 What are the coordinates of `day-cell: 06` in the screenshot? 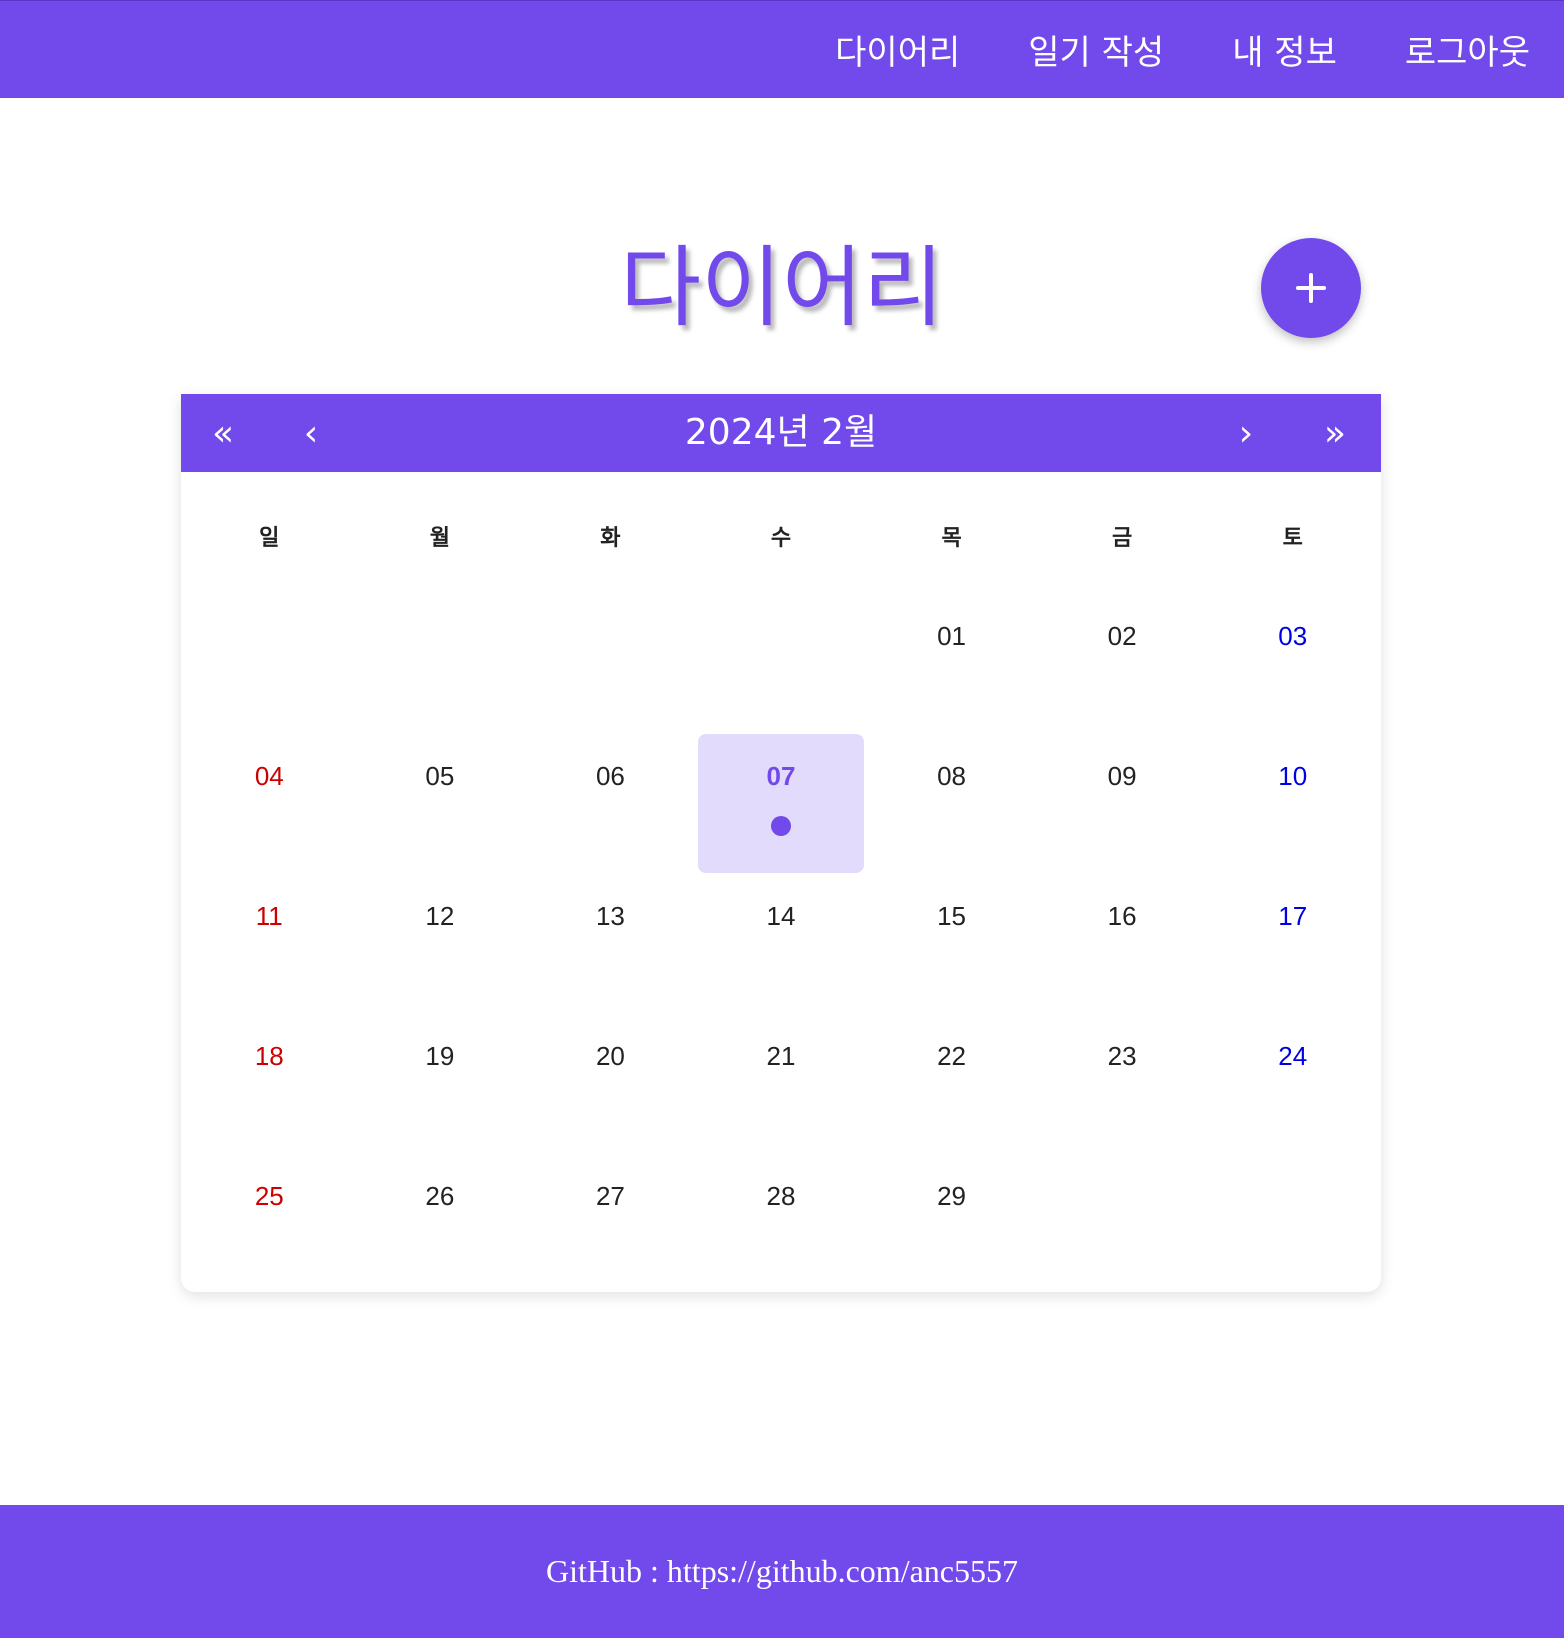 It's located at (610, 804).